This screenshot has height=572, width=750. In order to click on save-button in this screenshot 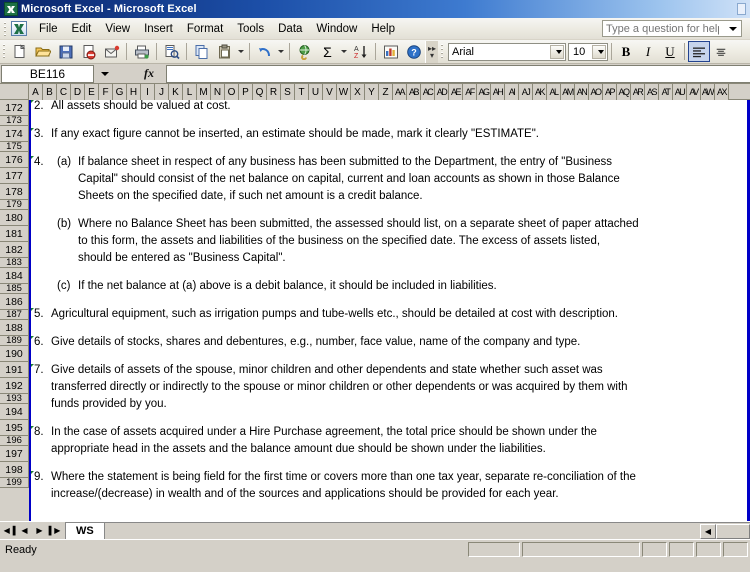, I will do `click(65, 52)`.